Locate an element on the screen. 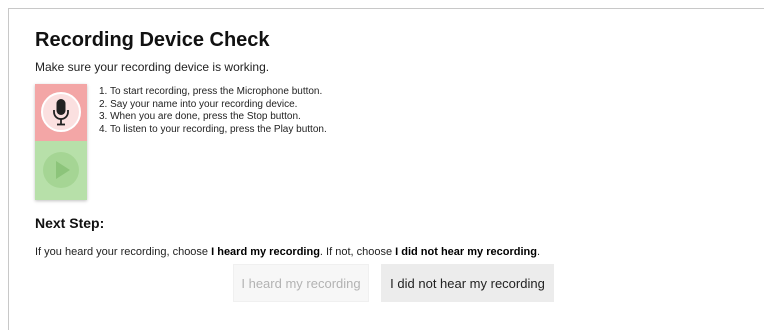 The width and height of the screenshot is (764, 330). next-step-heading: Next Step: is located at coordinates (70, 223).